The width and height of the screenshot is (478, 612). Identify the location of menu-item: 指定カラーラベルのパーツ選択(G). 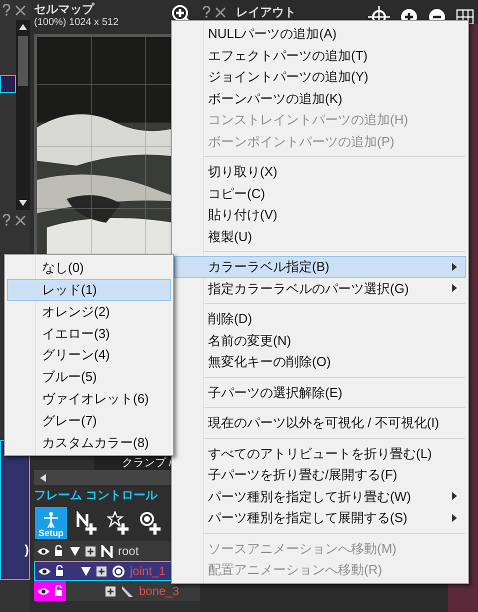
(320, 288).